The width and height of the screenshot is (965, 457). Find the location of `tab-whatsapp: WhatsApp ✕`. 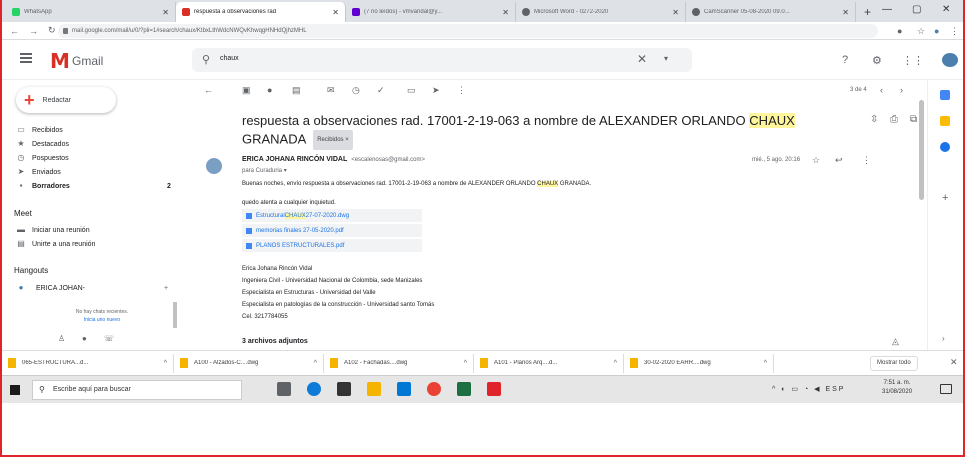

tab-whatsapp: WhatsApp ✕ is located at coordinates (91, 12).